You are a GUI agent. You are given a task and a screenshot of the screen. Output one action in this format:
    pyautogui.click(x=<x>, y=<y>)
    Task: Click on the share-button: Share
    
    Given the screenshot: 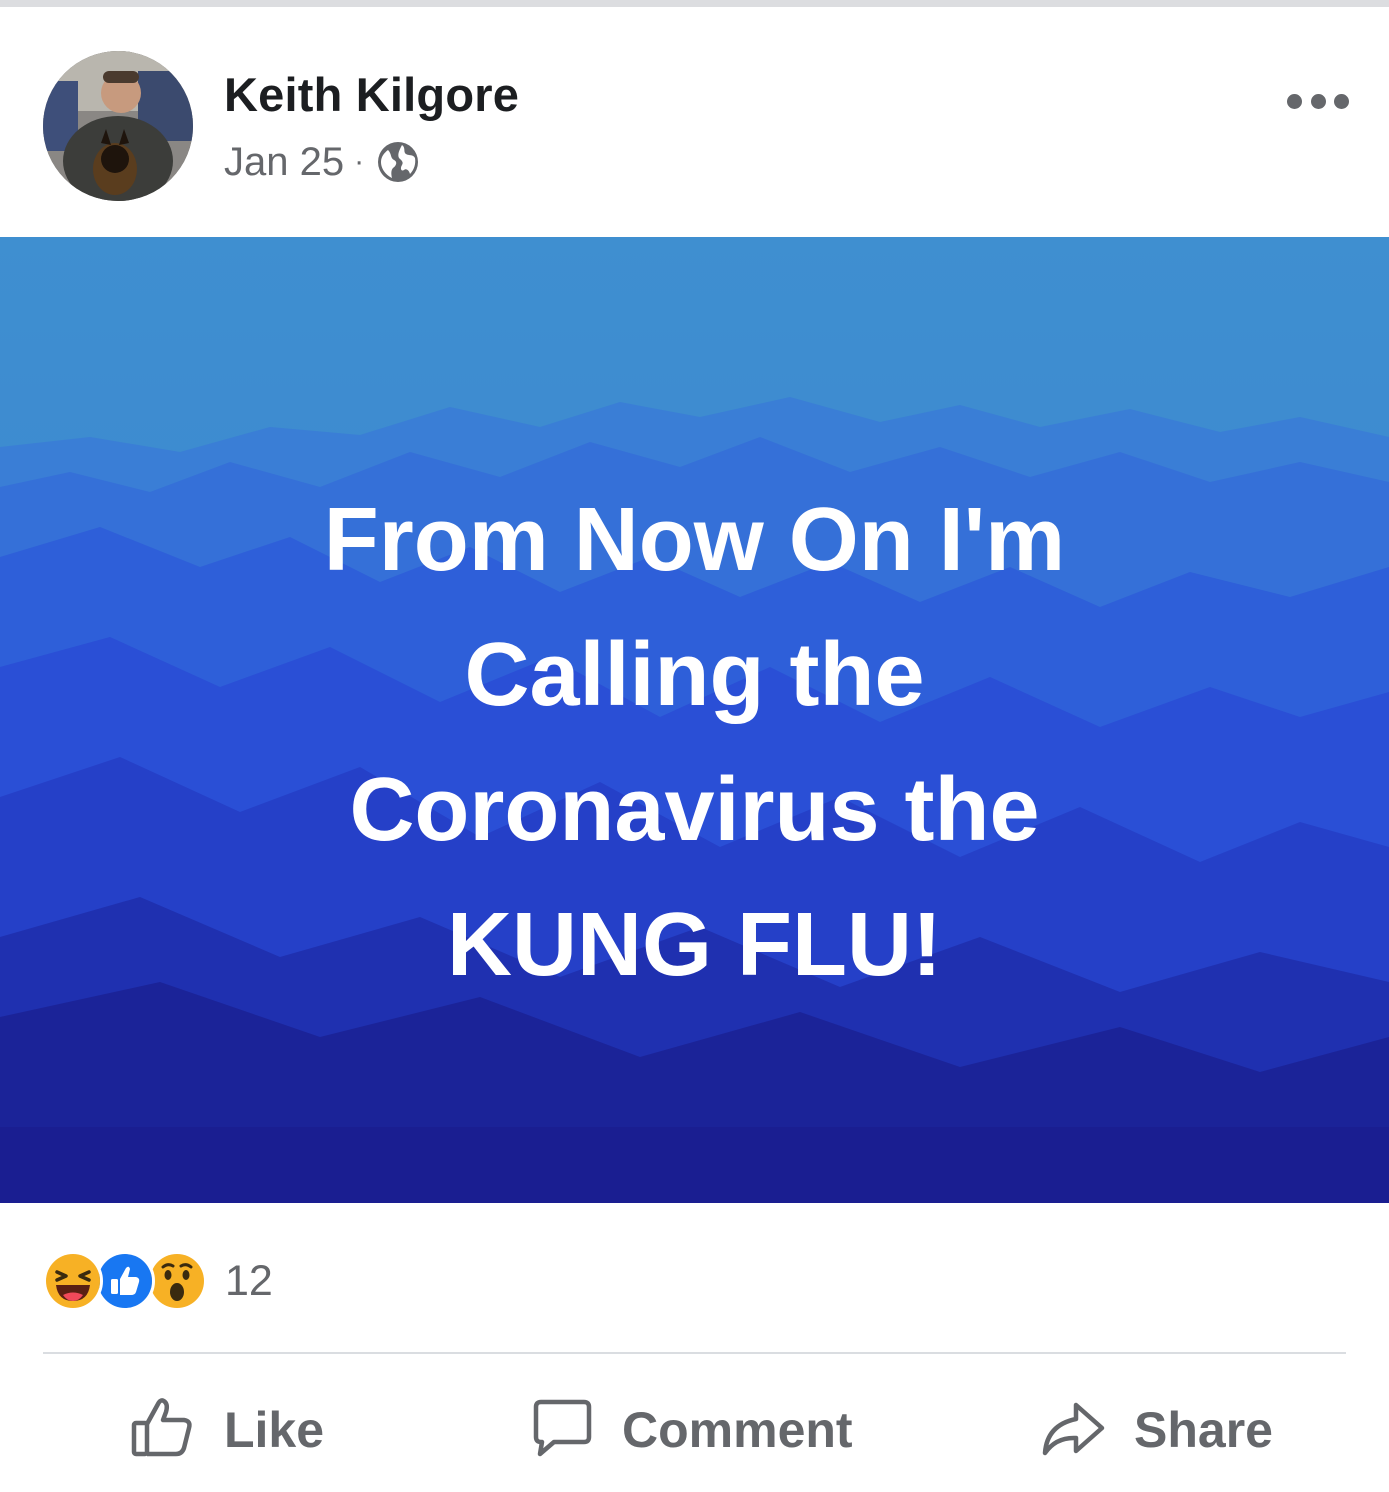 What is the action you would take?
    pyautogui.click(x=1155, y=1430)
    